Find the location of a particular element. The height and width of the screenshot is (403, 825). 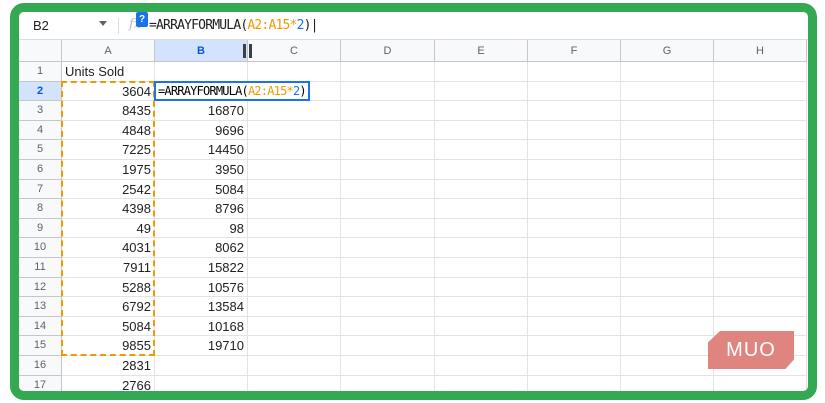

cell-d1 is located at coordinates (388, 72).